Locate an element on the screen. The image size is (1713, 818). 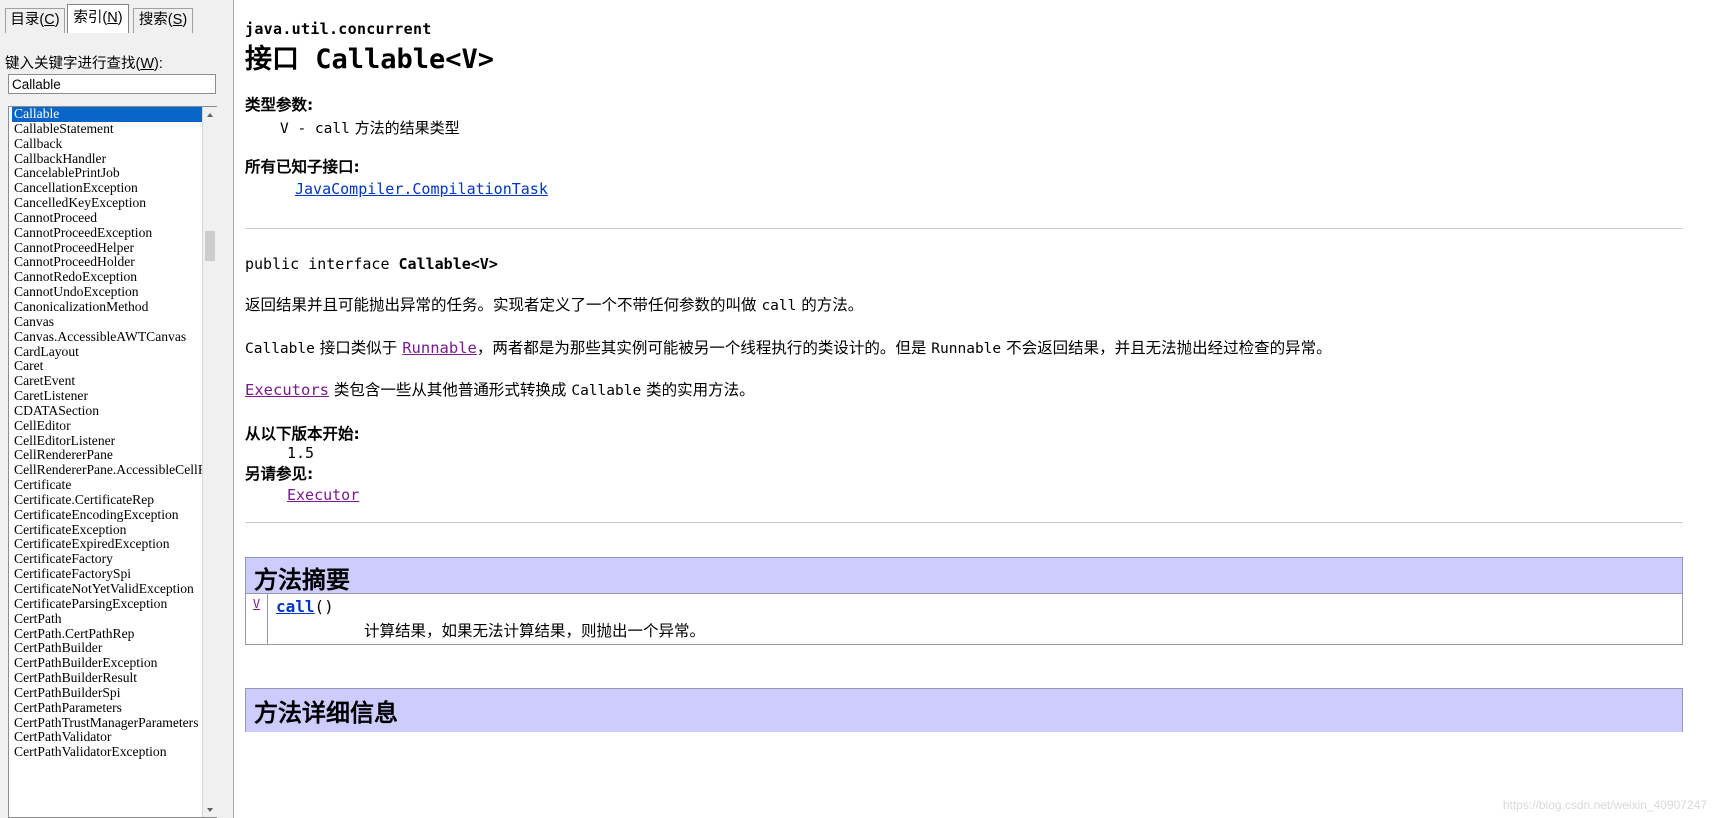
list-item: CallbackHandler is located at coordinates (107, 159).